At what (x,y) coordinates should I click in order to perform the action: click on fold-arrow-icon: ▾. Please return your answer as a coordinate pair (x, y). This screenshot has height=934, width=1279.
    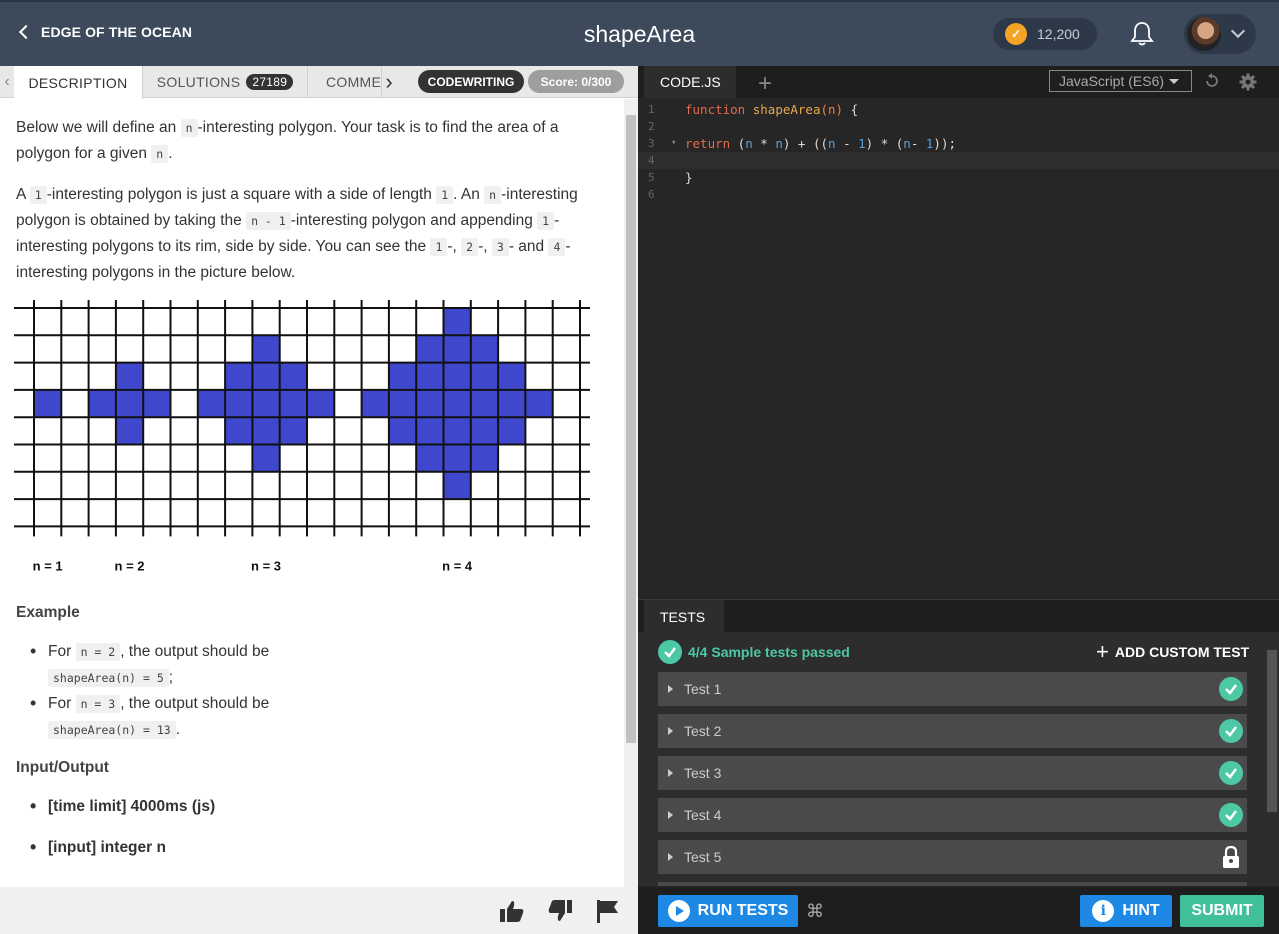
    Looking at the image, I should click on (673, 143).